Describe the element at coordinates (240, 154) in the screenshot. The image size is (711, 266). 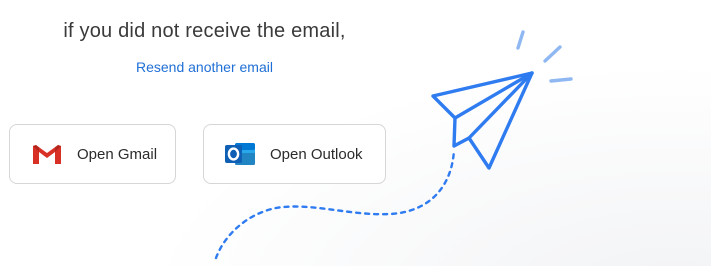
I see `outlook-icon` at that location.